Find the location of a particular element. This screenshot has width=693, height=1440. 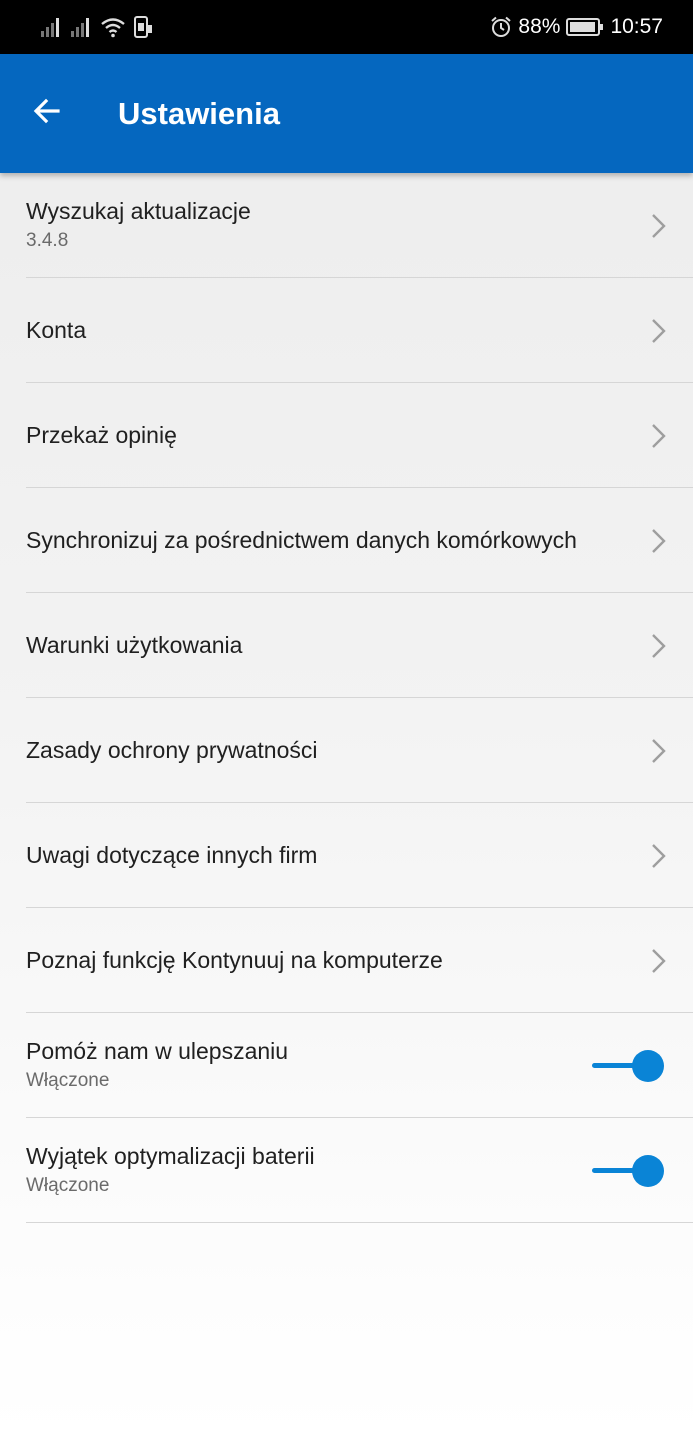

help-improve-toggle is located at coordinates (629, 1066).